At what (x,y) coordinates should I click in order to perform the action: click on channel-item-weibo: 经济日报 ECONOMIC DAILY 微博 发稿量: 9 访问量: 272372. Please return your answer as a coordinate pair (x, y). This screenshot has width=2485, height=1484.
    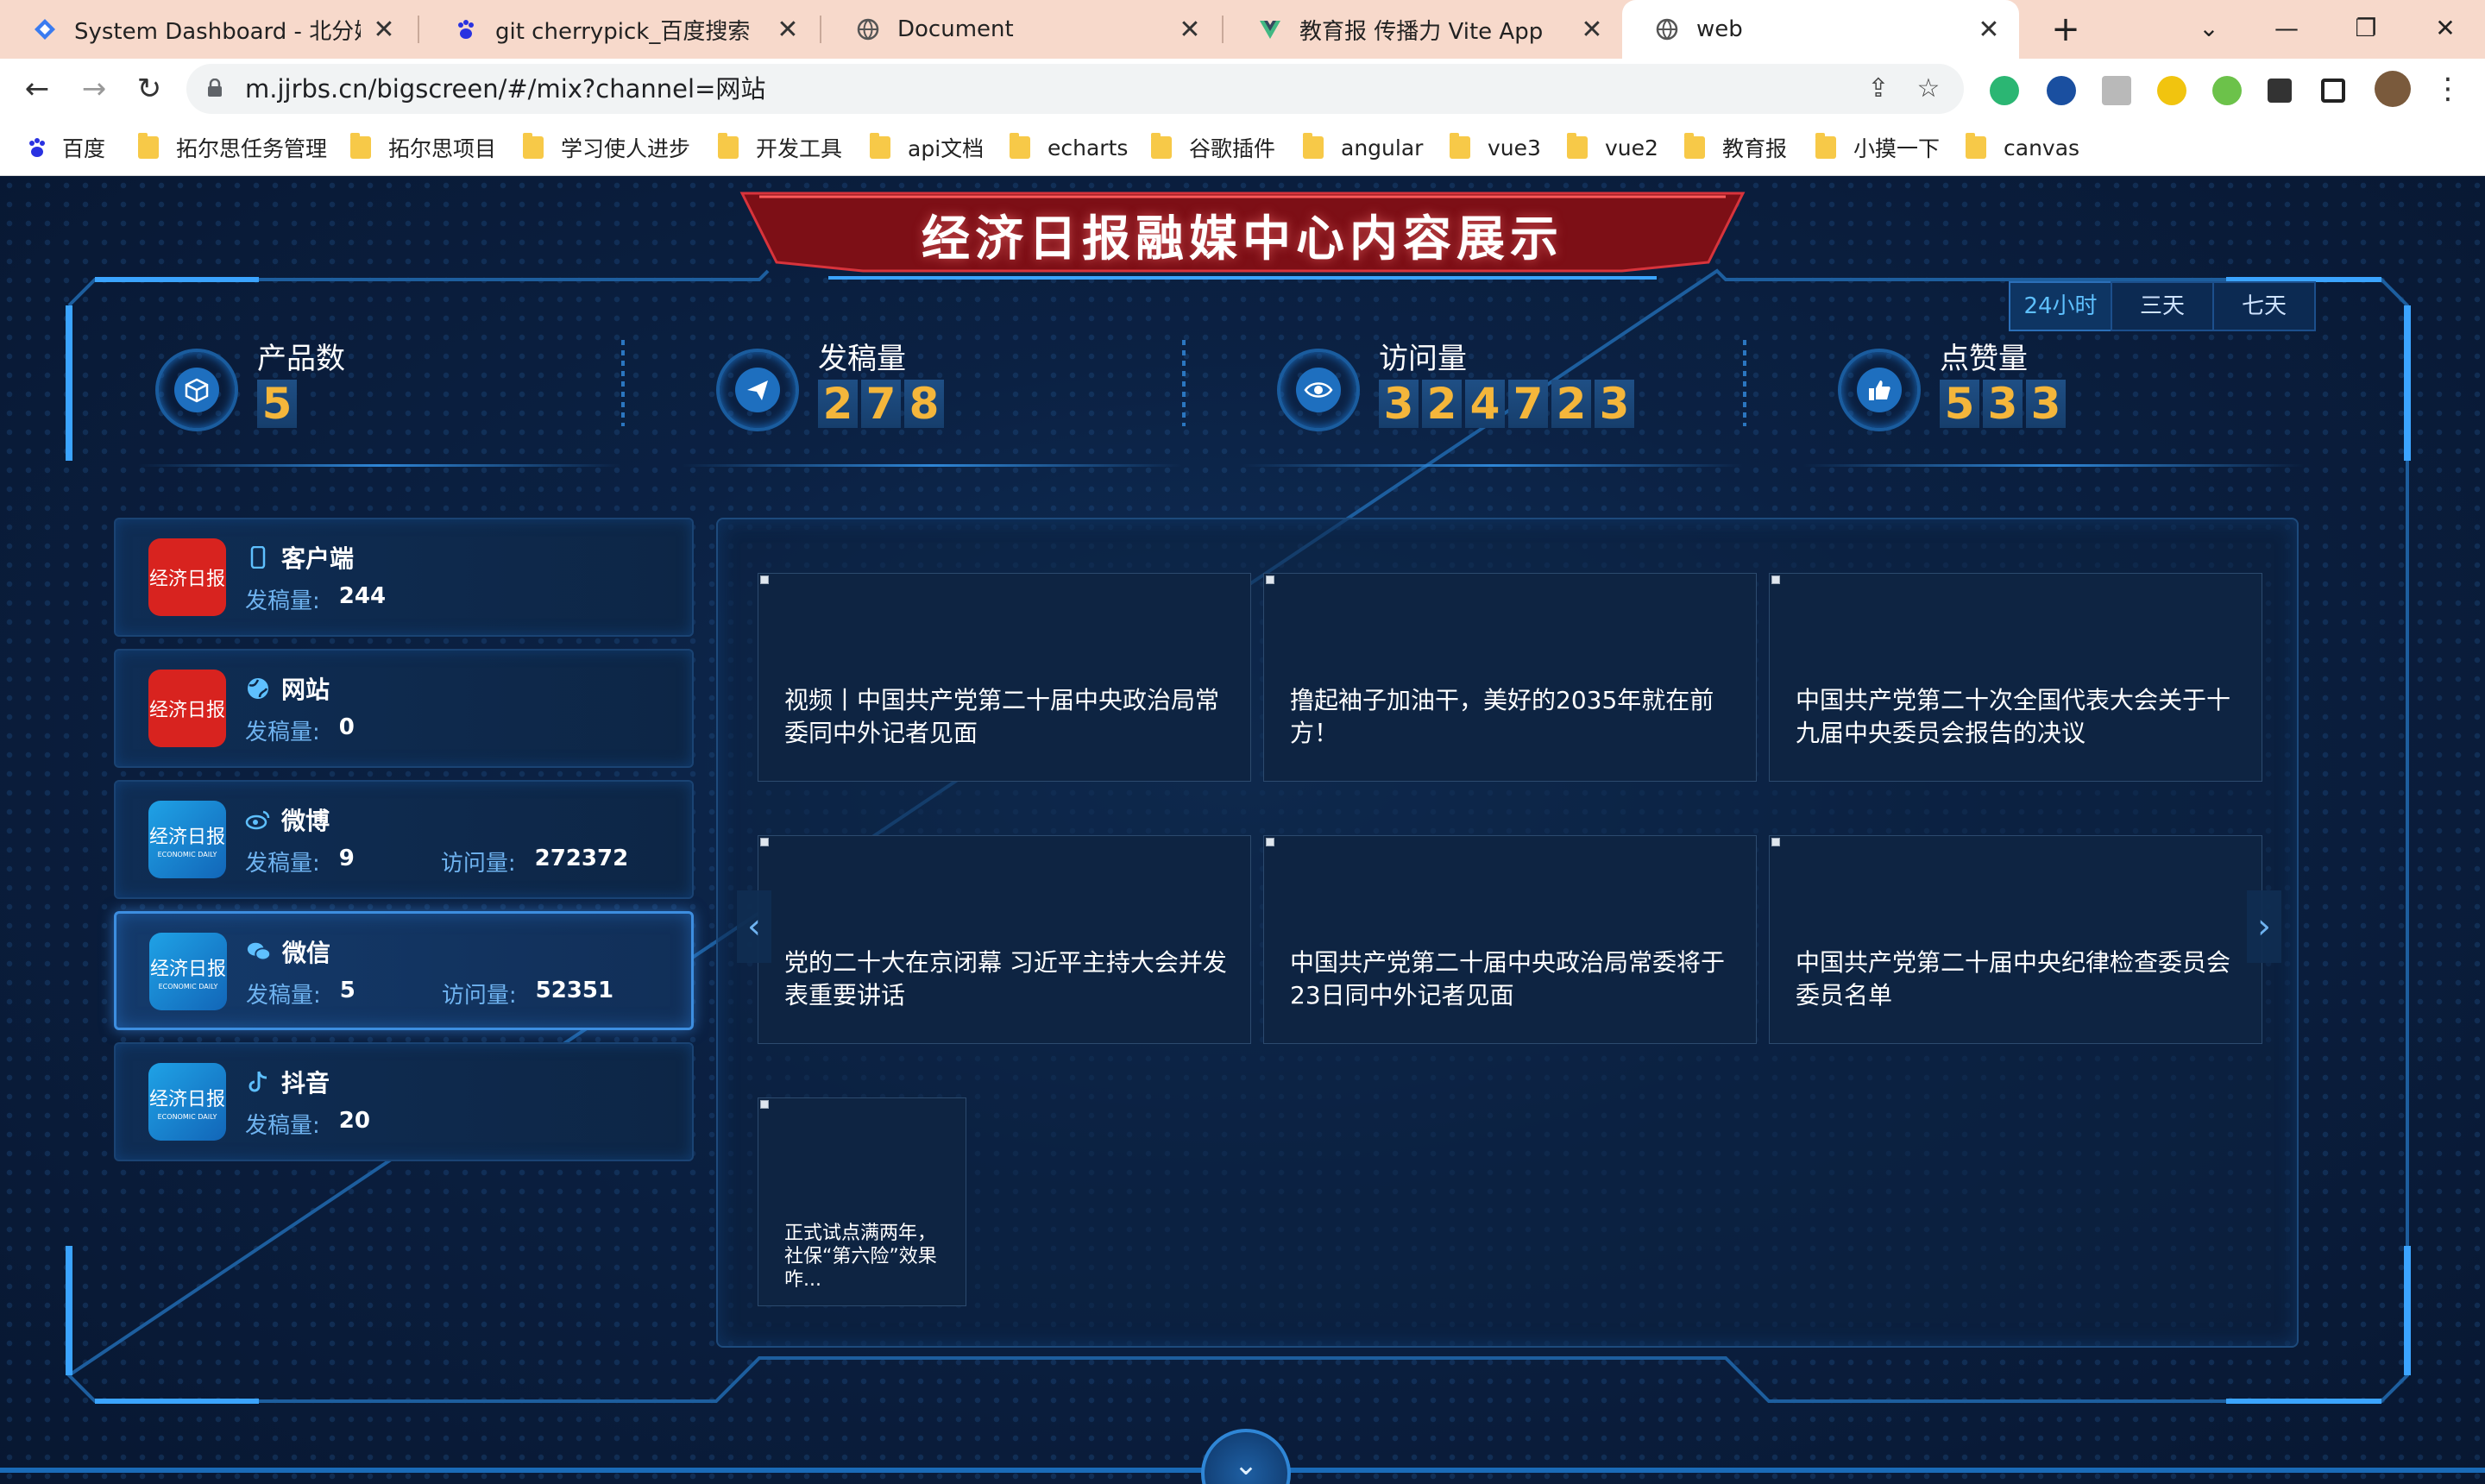
    Looking at the image, I should click on (404, 839).